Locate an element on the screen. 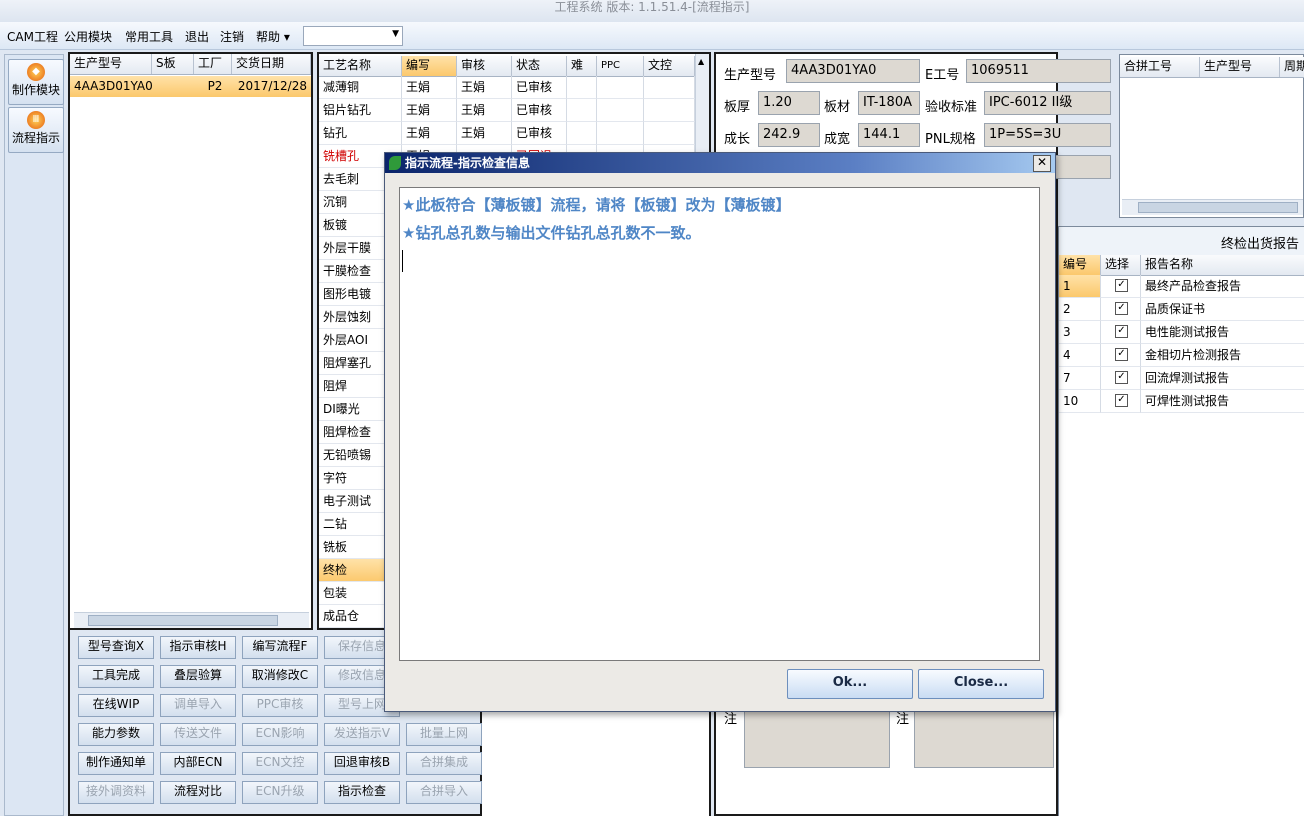  length-field: 242.9 is located at coordinates (789, 135).